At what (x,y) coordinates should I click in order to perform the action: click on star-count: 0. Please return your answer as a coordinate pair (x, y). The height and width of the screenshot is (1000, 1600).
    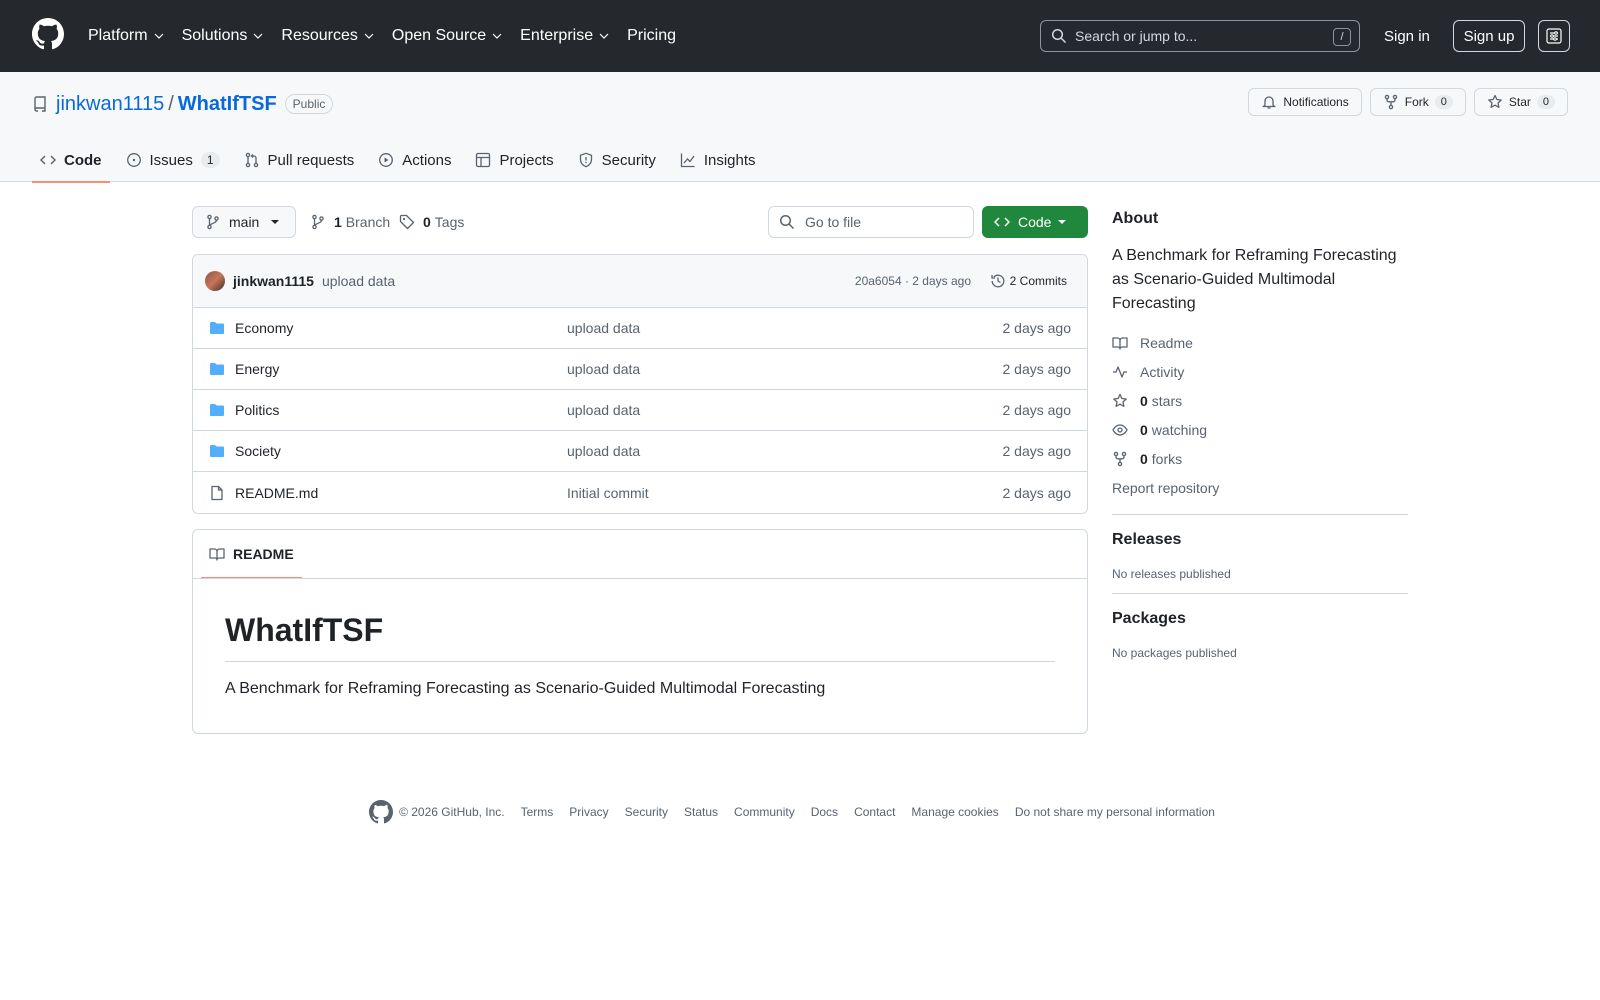
    Looking at the image, I should click on (1545, 102).